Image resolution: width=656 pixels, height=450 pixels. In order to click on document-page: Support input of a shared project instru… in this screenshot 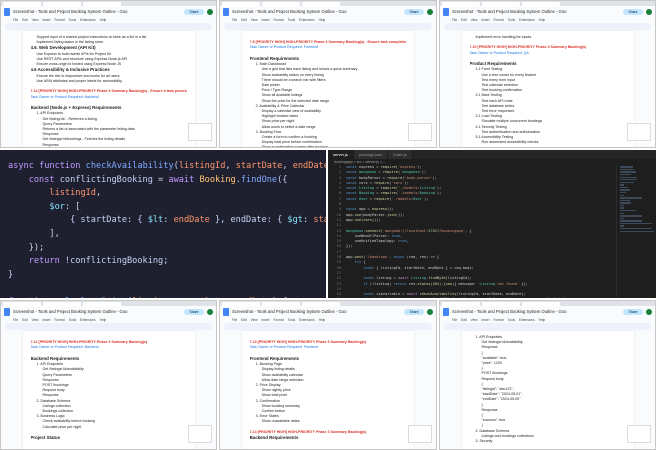, I will do `click(108, 89)`.